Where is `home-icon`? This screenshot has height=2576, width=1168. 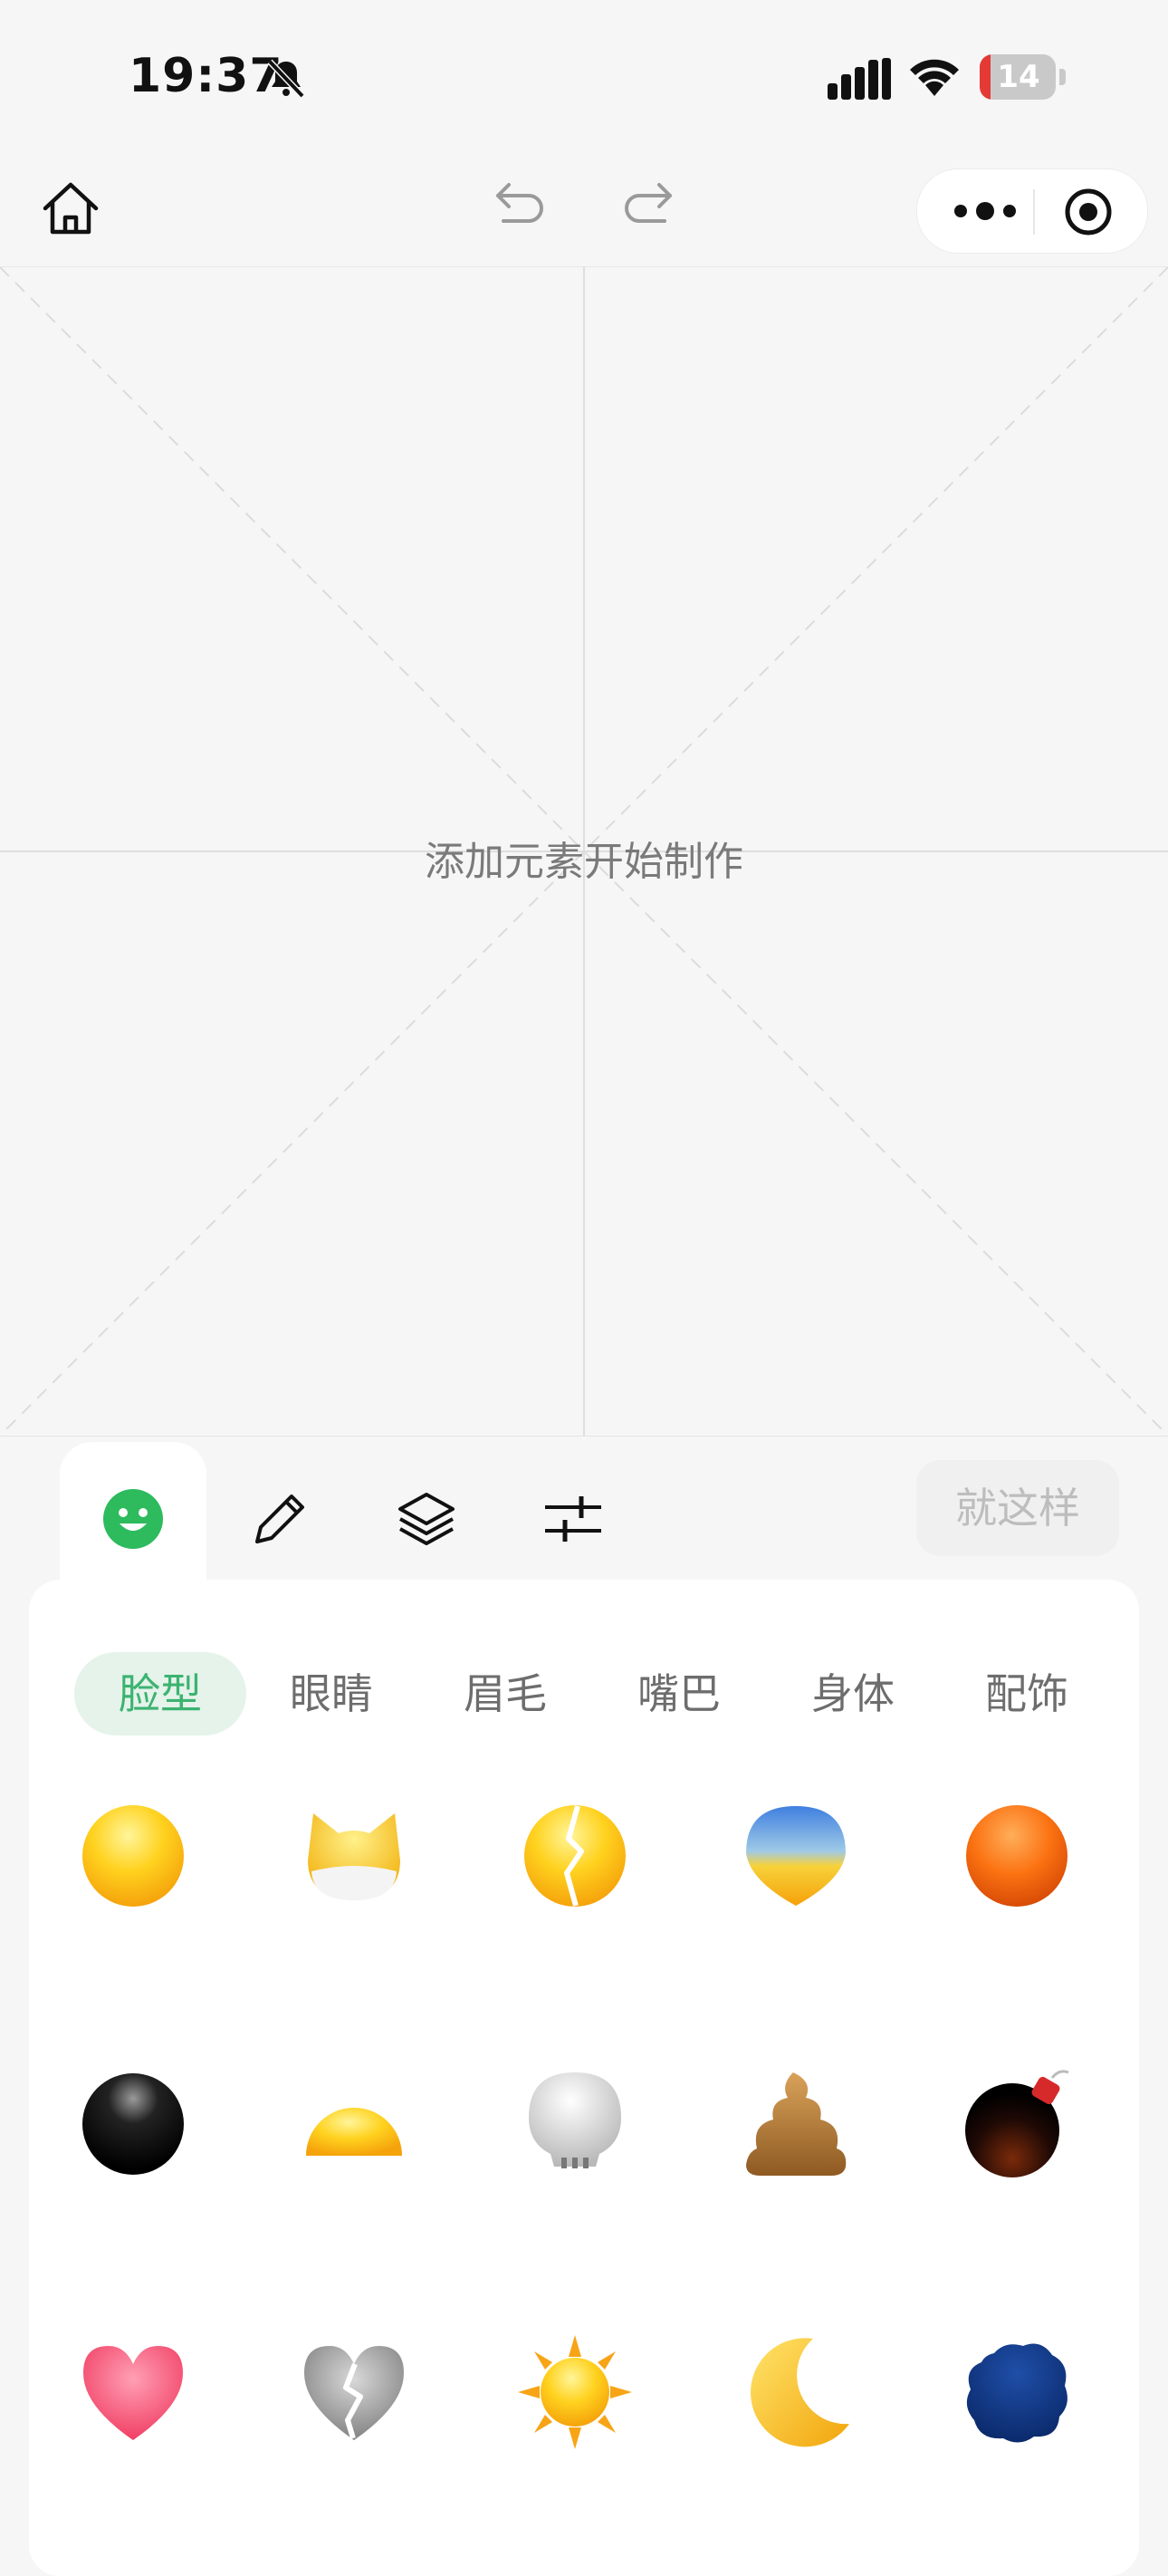 home-icon is located at coordinates (70, 208).